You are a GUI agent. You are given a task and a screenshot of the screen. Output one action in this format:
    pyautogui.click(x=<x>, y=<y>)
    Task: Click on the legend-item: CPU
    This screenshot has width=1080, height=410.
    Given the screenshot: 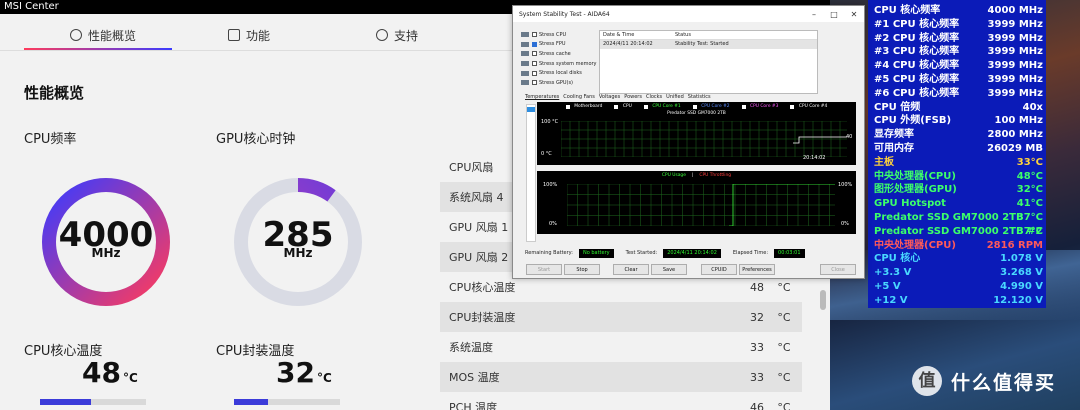 What is the action you would take?
    pyautogui.click(x=622, y=106)
    